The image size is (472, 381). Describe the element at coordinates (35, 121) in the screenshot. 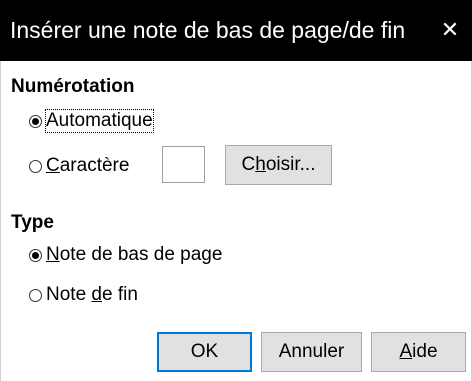

I see `automatic-radio` at that location.